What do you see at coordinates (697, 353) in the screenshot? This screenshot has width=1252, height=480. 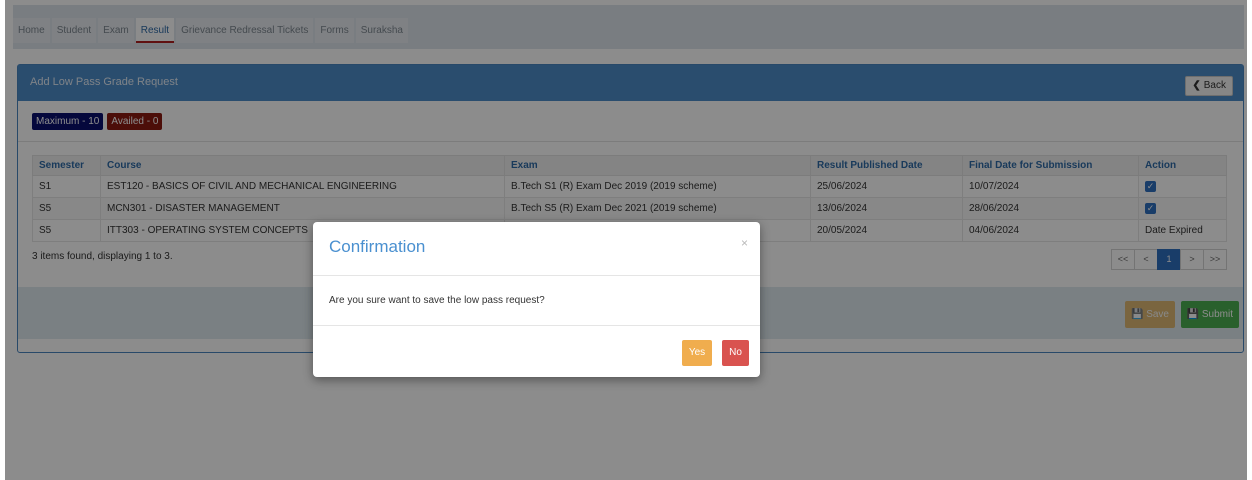 I see `yes-button: Yes` at bounding box center [697, 353].